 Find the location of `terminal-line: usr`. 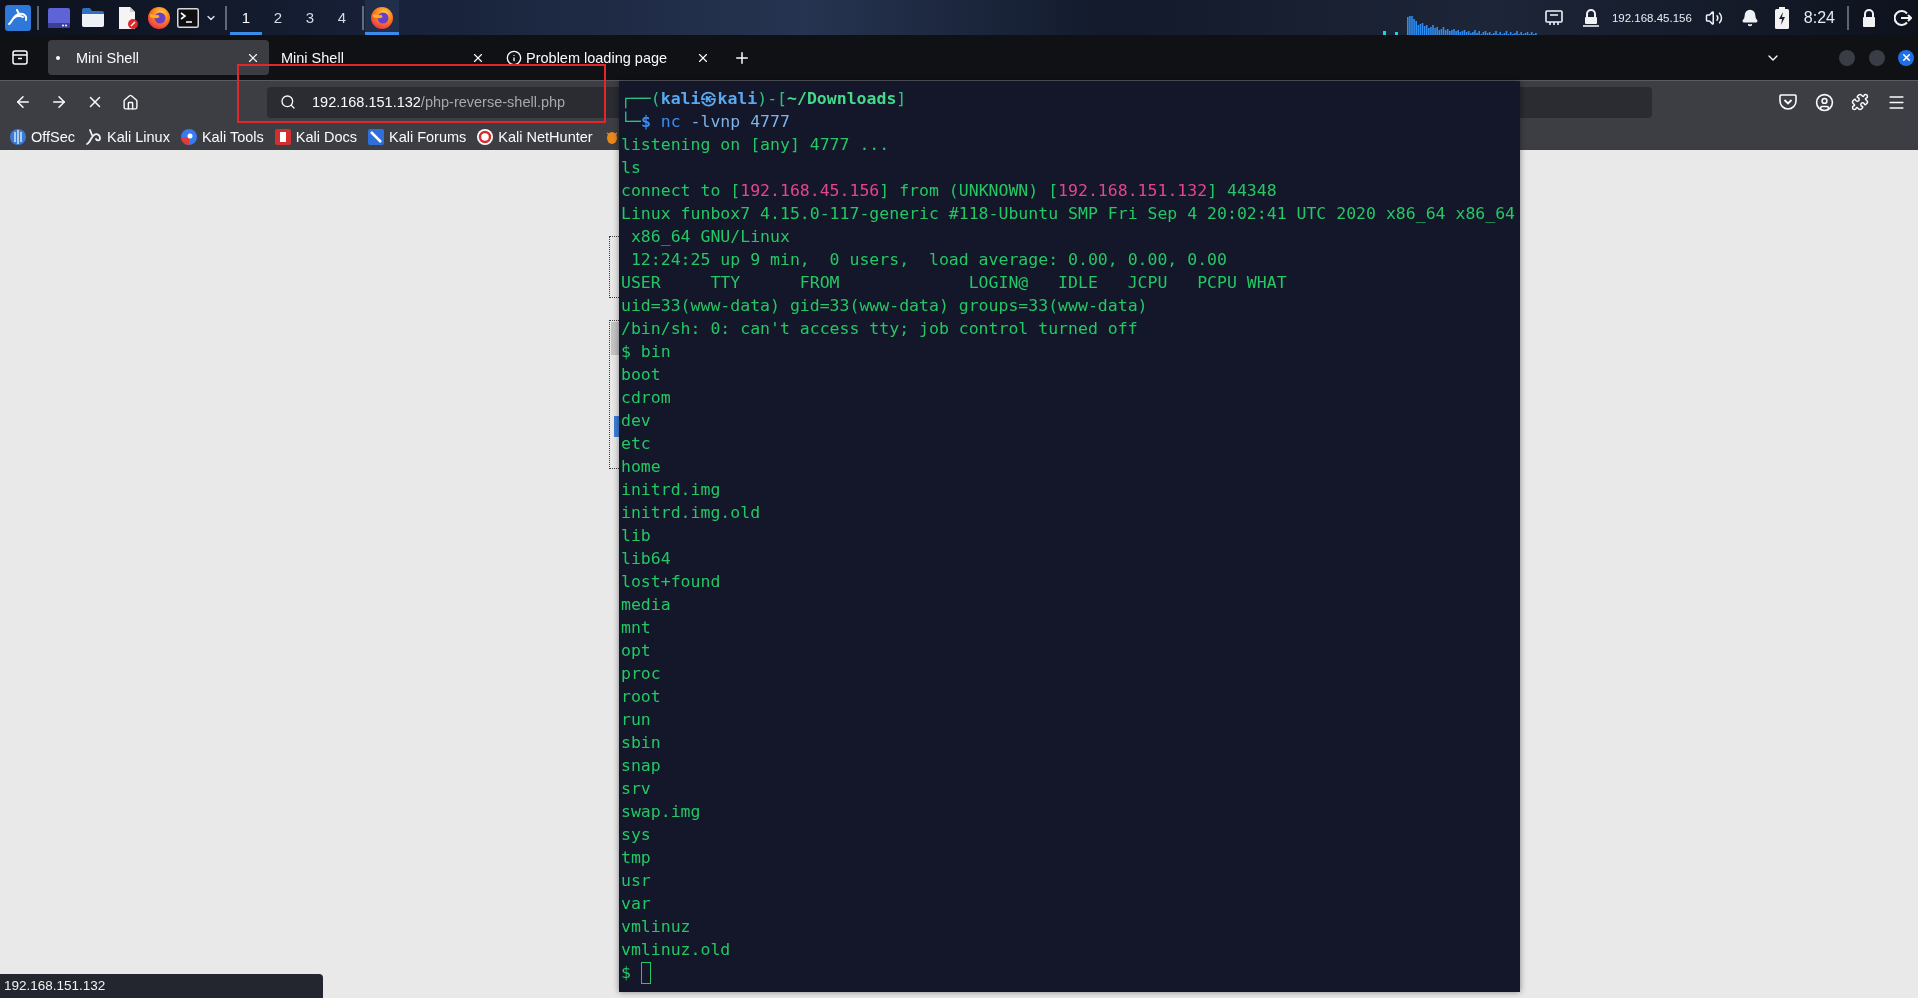

terminal-line: usr is located at coordinates (636, 881).